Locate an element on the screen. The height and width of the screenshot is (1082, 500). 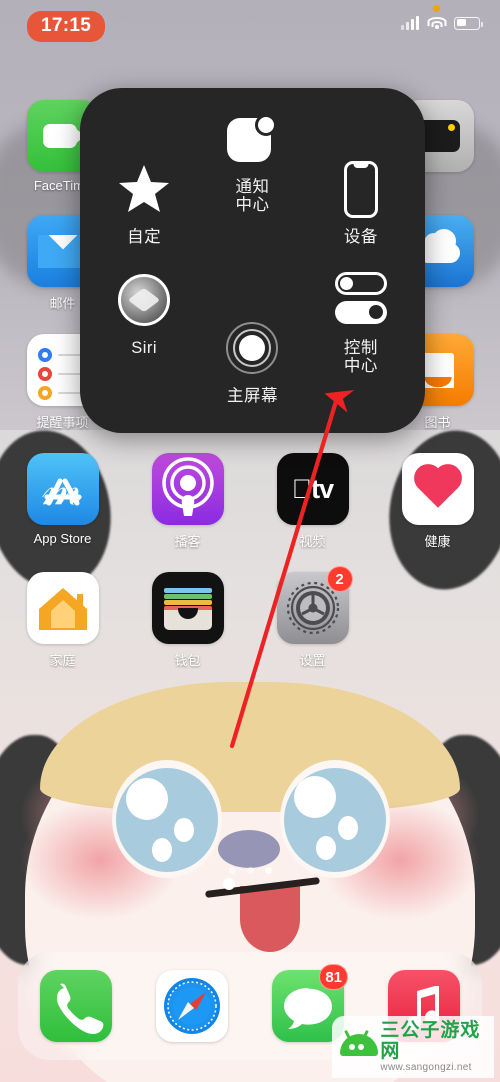
app-icon-health: 健康 is located at coordinates (438, 501).